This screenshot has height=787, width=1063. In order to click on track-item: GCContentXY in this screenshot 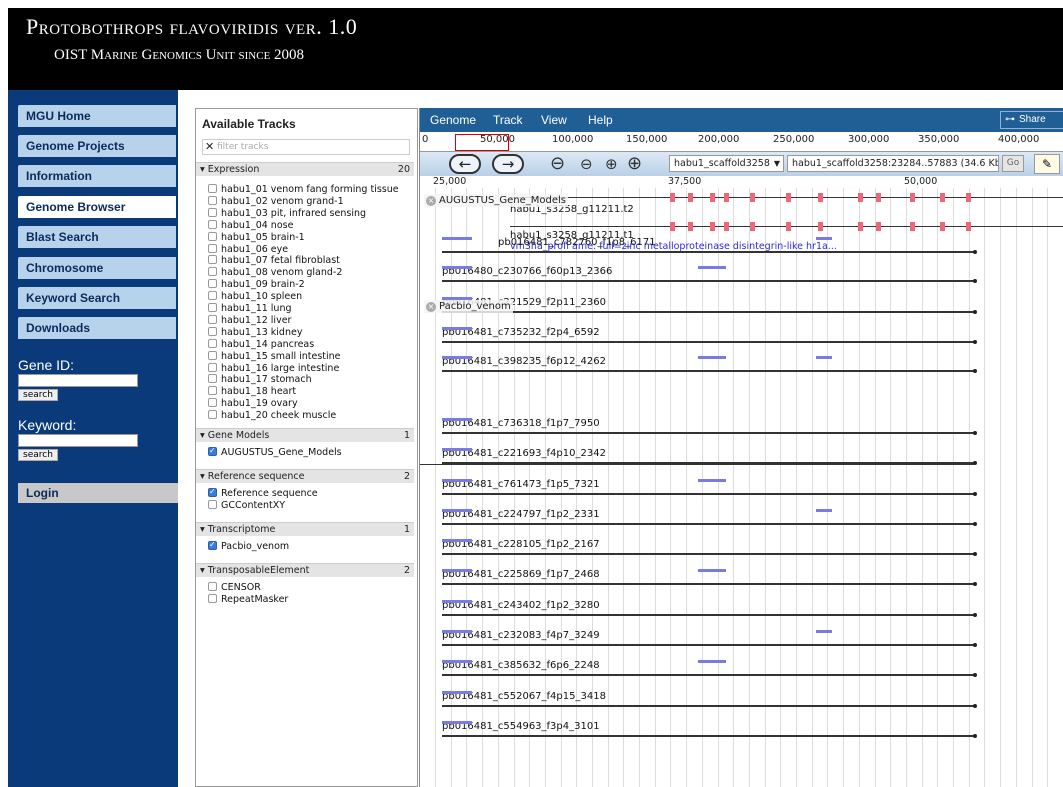, I will do `click(246, 506)`.